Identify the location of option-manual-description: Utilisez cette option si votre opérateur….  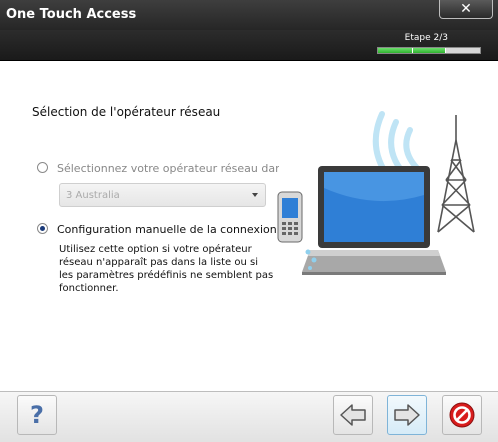
(166, 269).